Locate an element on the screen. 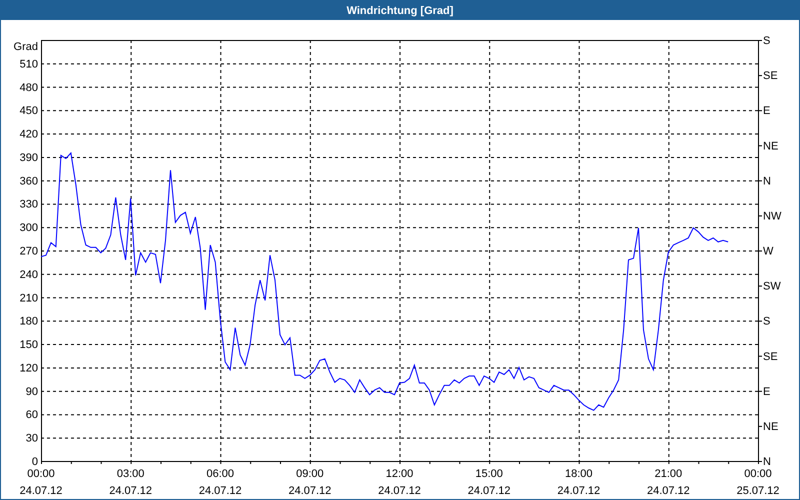 This screenshot has height=500, width=800. x-tick-label: 21:00 24.07.12 is located at coordinates (668, 482).